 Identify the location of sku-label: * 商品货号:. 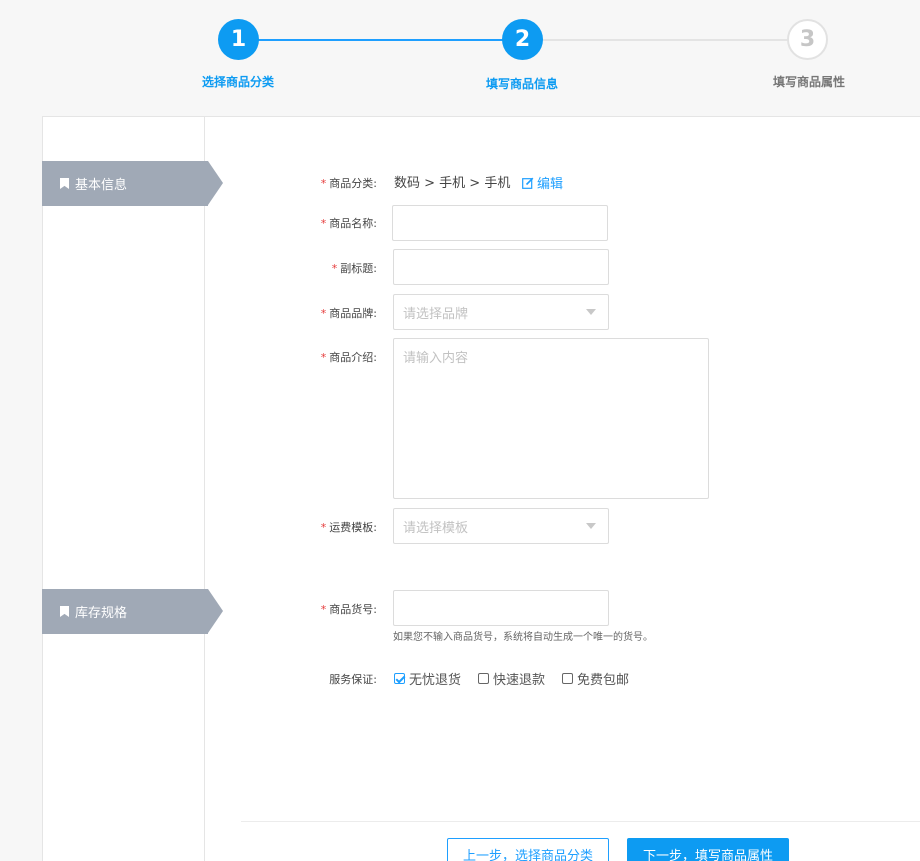
(348, 609).